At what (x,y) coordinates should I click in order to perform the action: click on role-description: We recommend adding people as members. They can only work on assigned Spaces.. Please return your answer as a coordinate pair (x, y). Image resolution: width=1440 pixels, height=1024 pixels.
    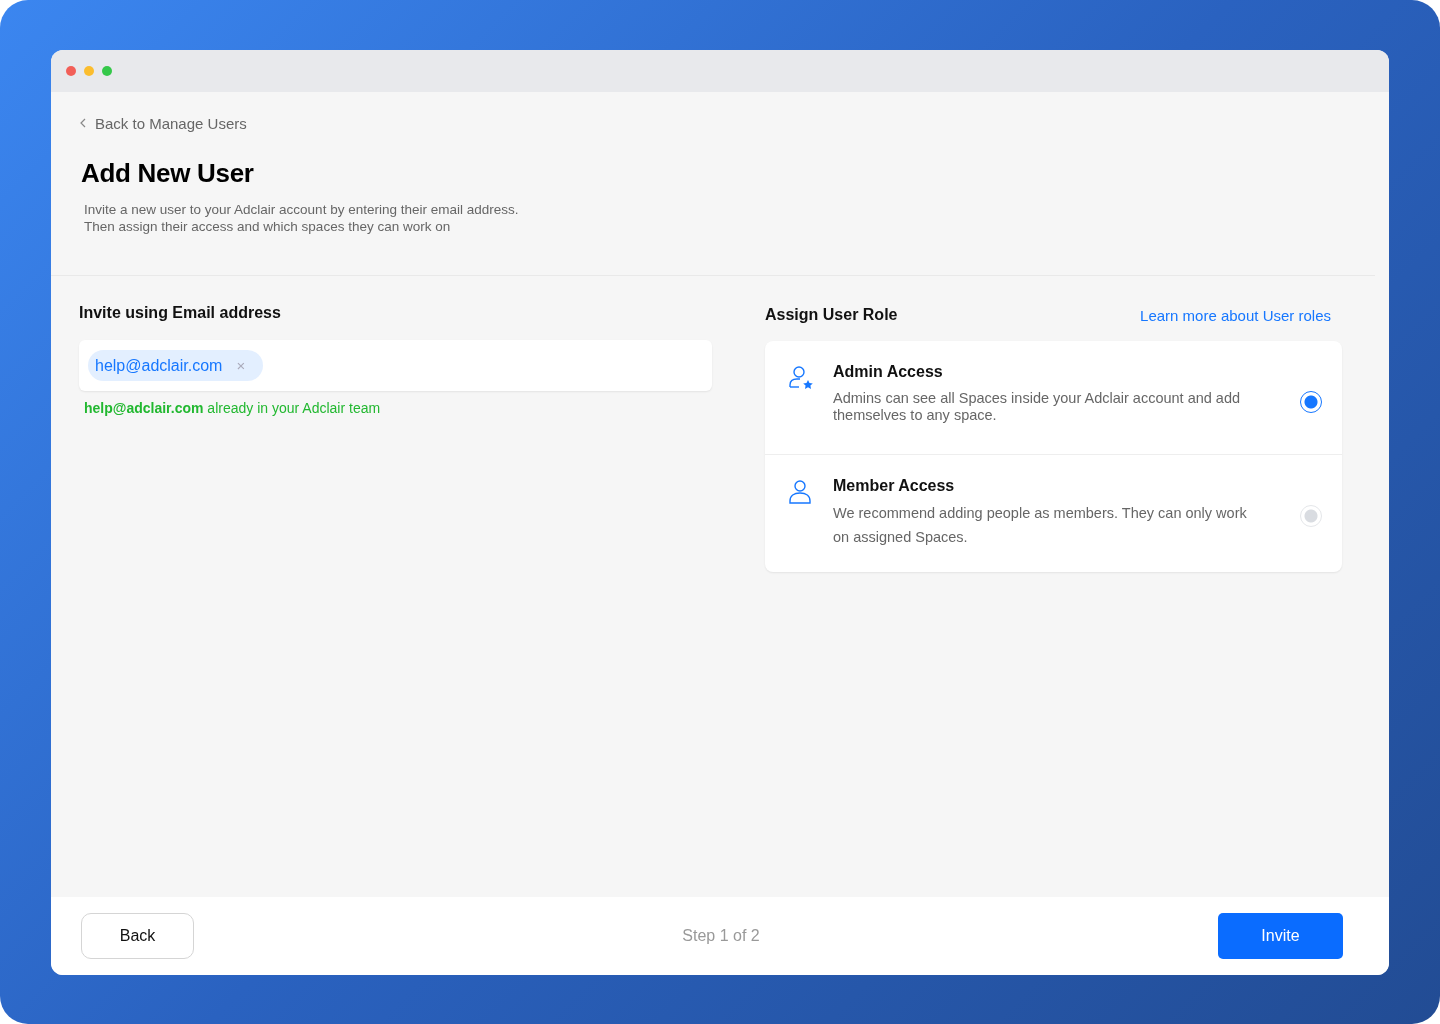
    Looking at the image, I should click on (1040, 525).